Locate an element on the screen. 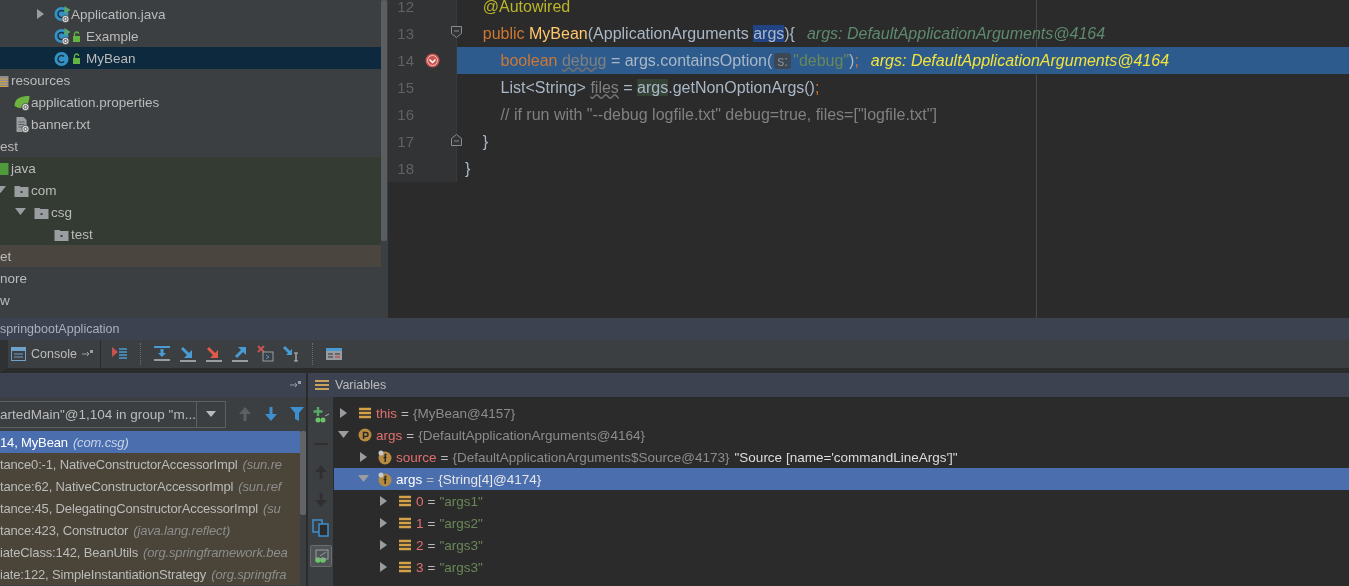 This screenshot has width=1349, height=586. tree-item: csg is located at coordinates (190, 212).